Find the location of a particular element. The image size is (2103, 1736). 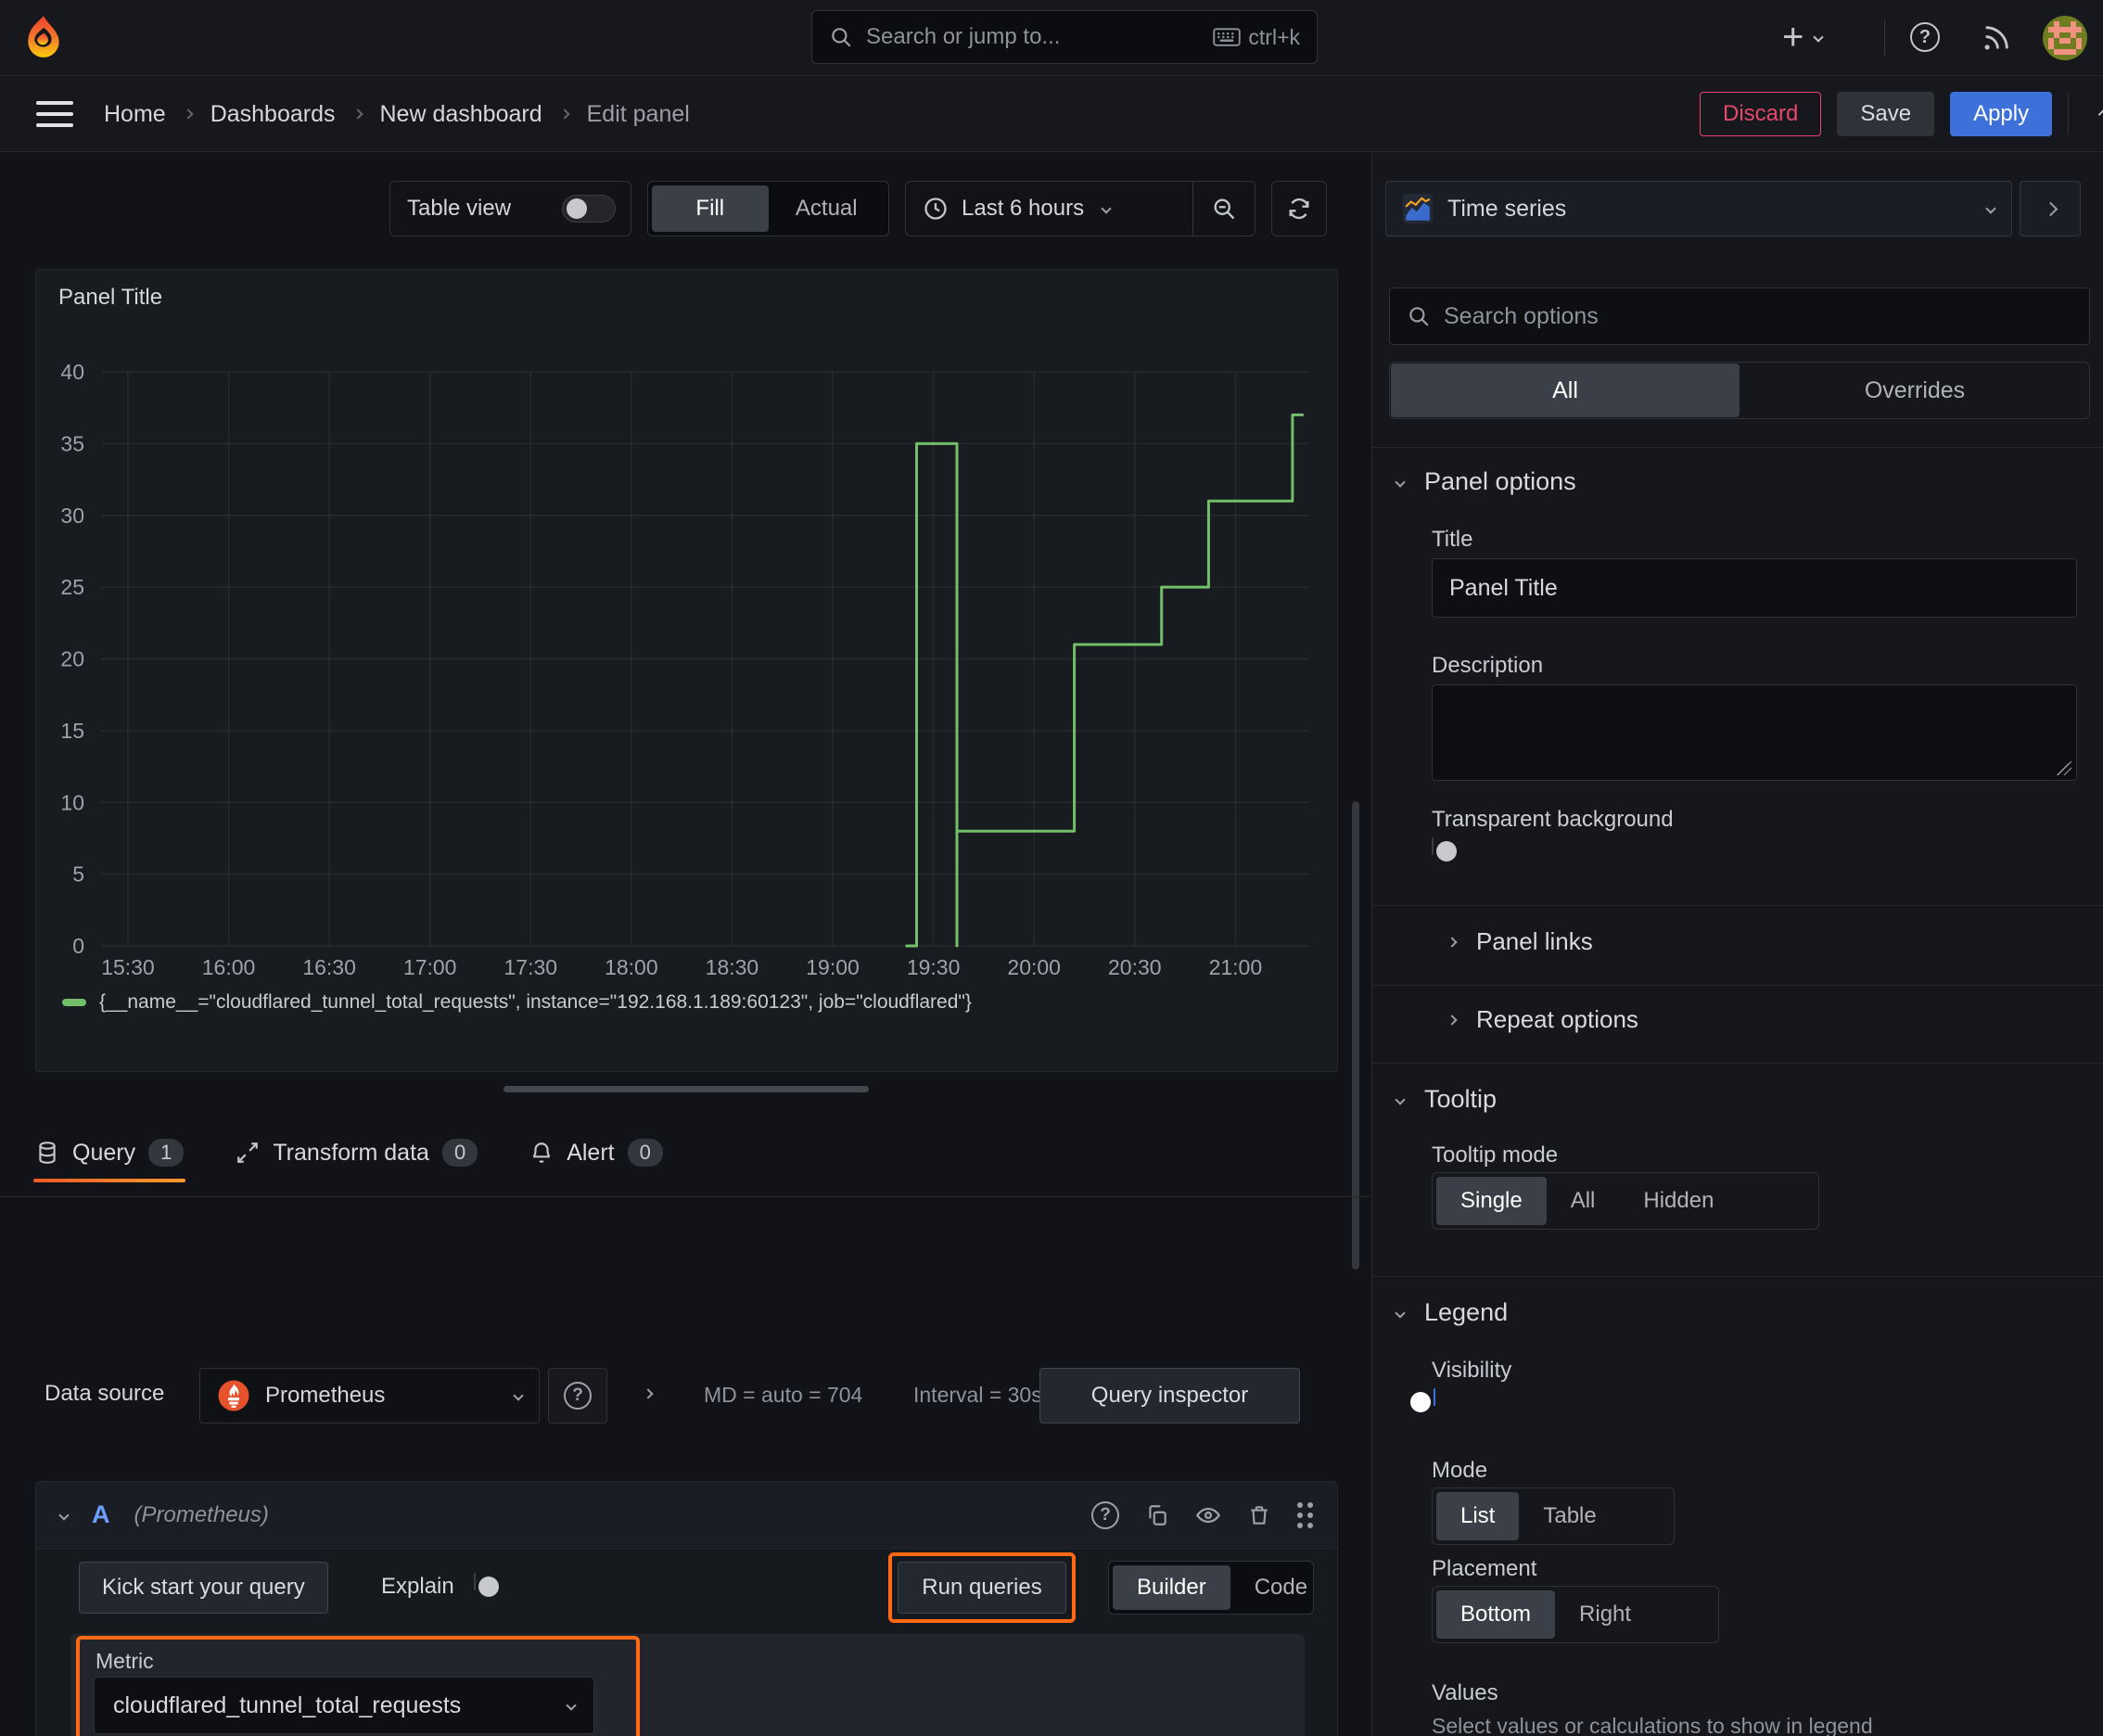

help-button: ? is located at coordinates (1925, 37).